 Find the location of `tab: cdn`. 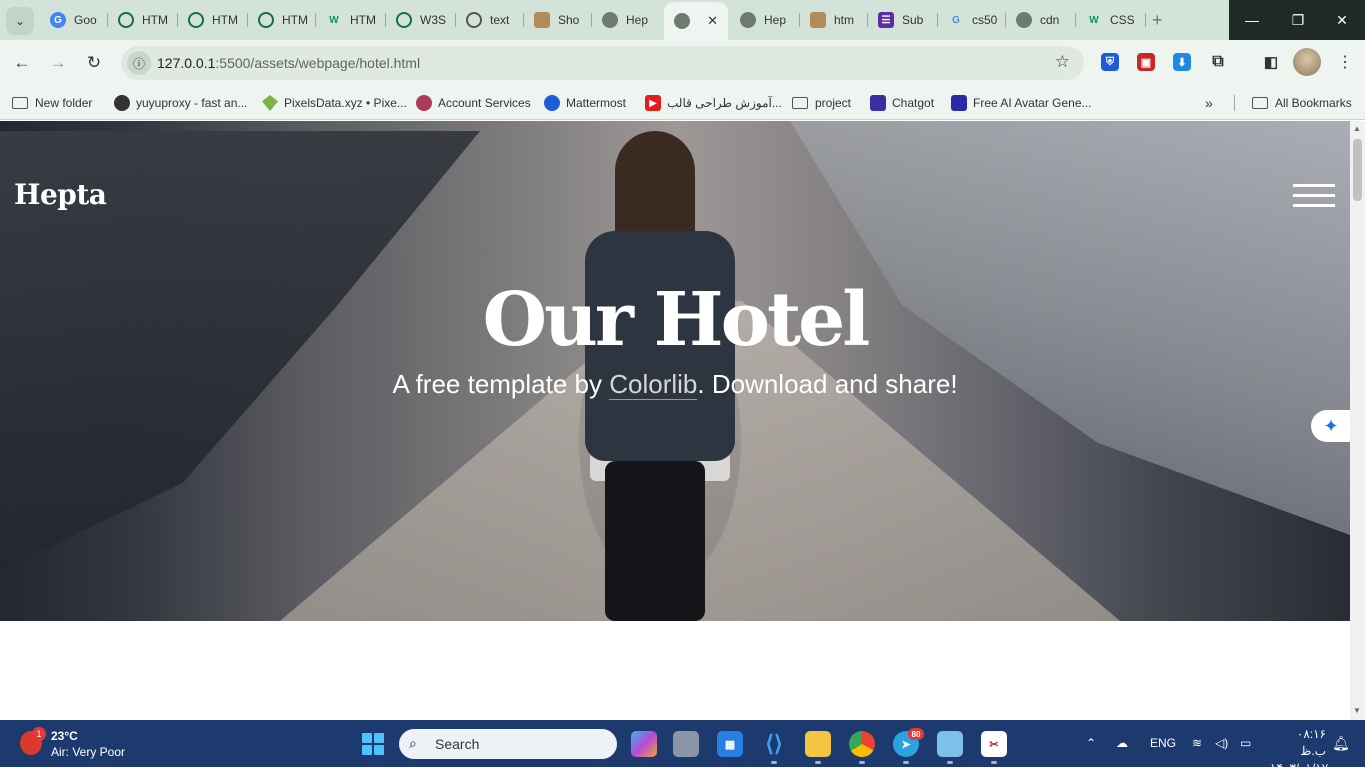

tab: cdn is located at coordinates (1041, 20).